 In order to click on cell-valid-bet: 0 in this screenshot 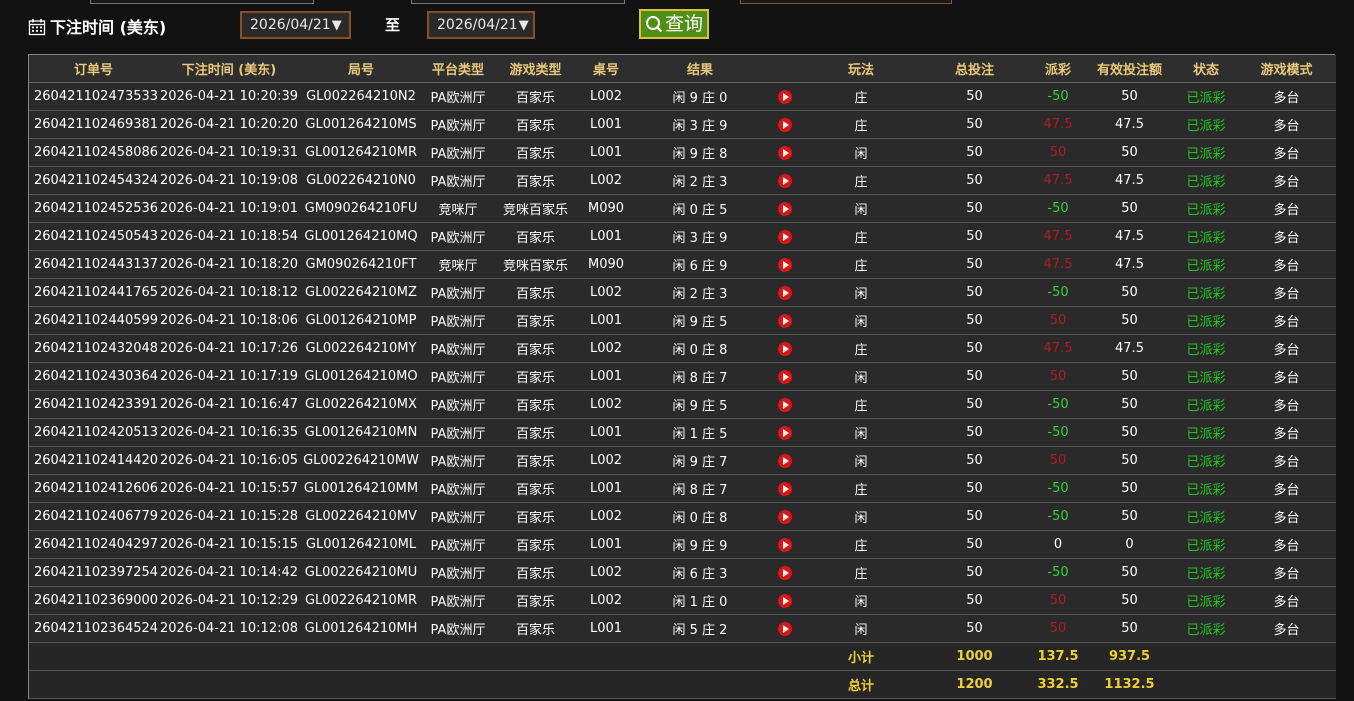, I will do `click(1129, 544)`.